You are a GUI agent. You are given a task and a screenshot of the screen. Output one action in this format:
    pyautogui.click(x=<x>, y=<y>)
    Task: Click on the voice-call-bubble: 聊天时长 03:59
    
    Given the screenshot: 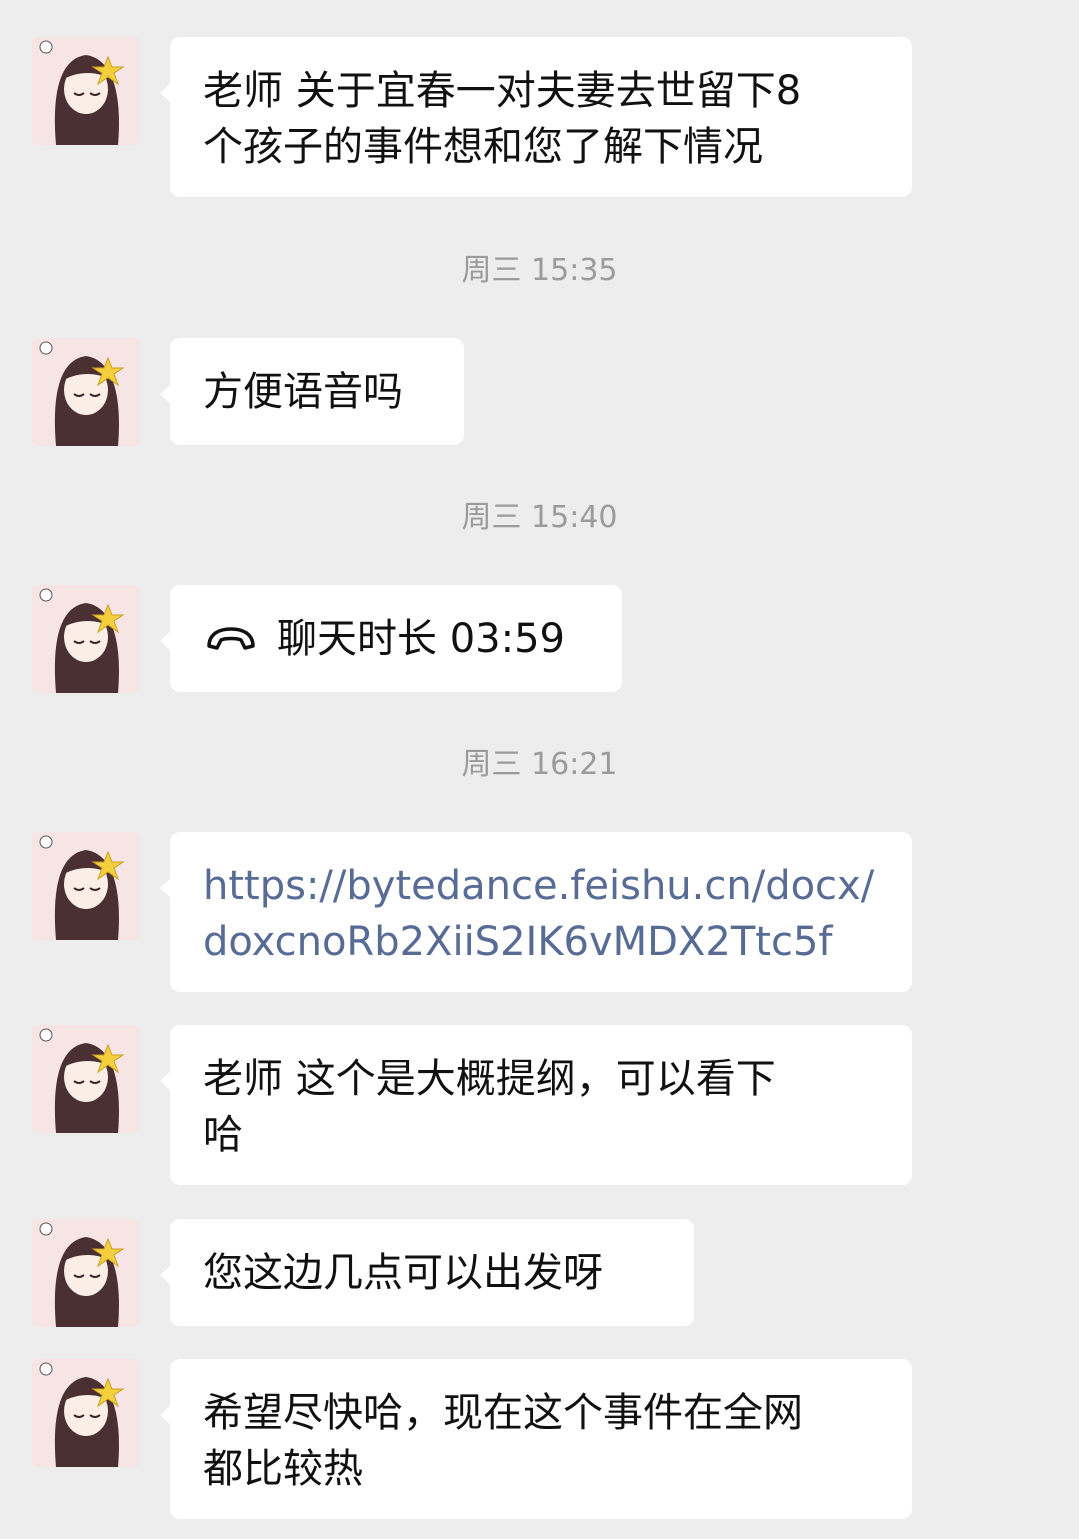 What is the action you would take?
    pyautogui.click(x=391, y=638)
    